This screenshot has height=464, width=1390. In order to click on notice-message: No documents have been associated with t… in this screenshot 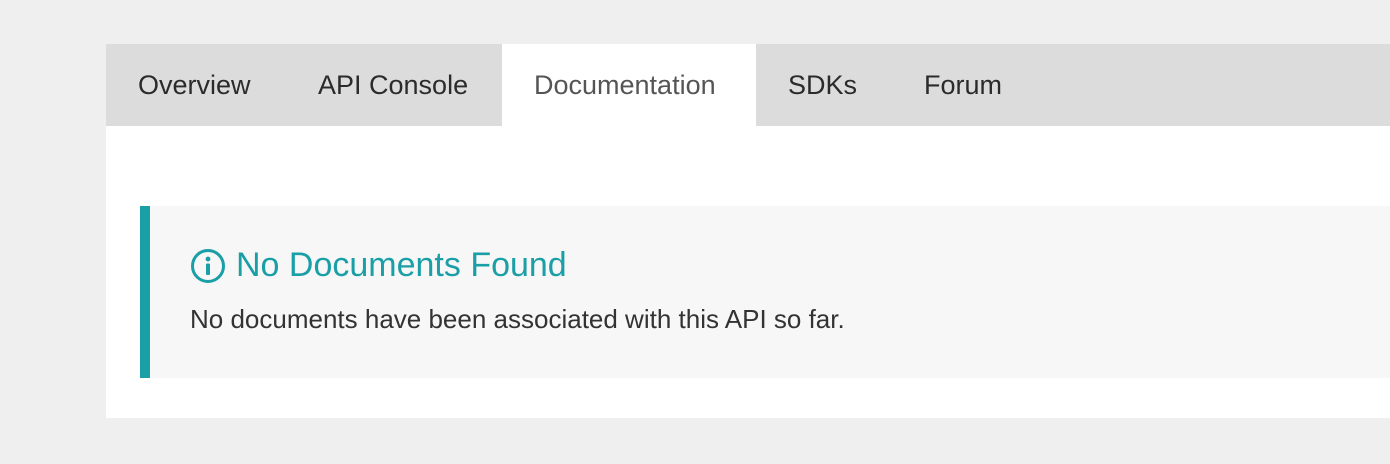, I will do `click(517, 319)`.